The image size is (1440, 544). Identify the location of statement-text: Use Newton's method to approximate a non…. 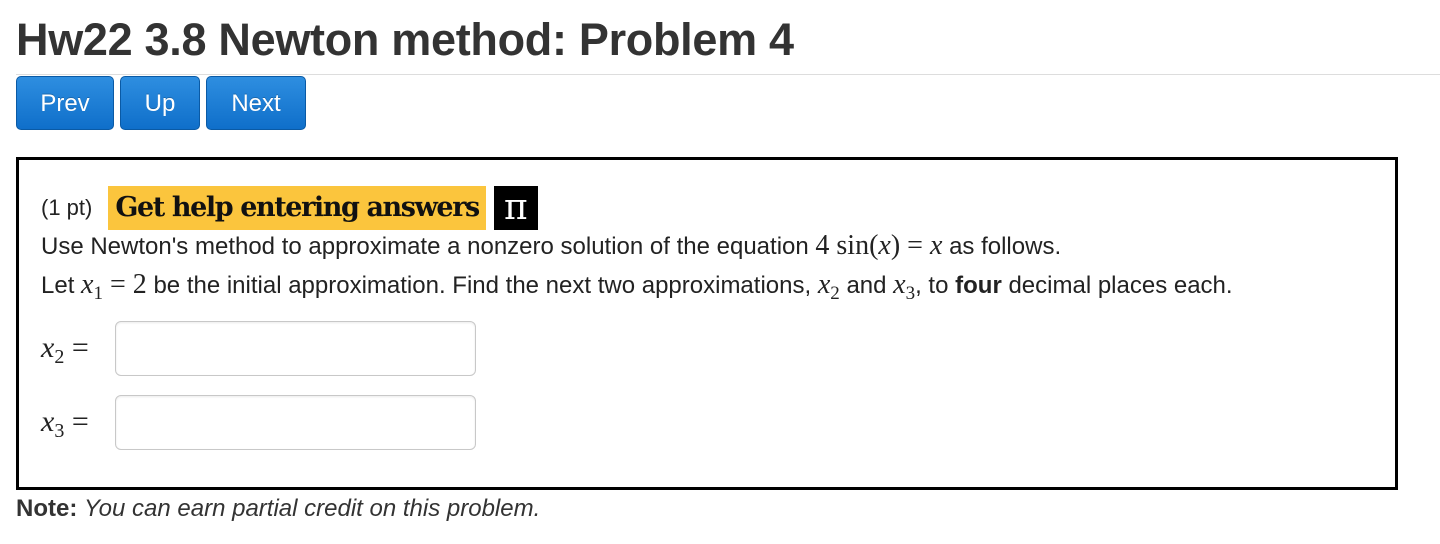
(425, 246).